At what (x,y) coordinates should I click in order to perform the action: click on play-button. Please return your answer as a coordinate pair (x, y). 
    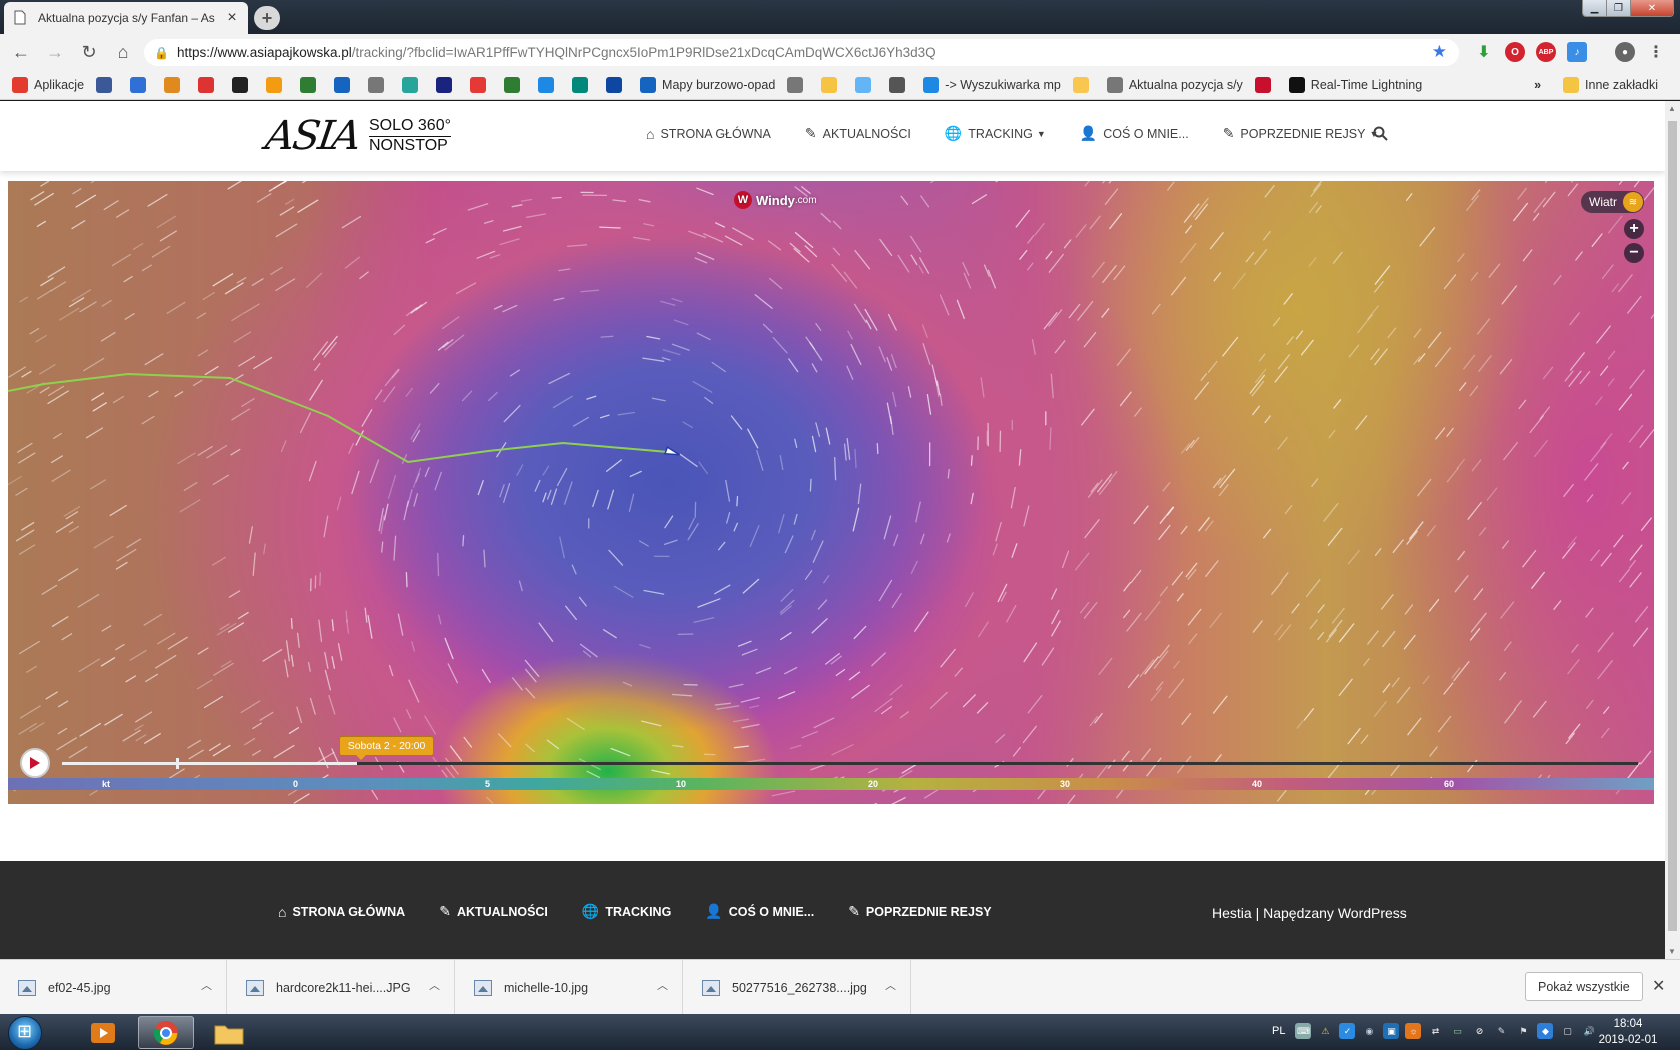
    Looking at the image, I should click on (35, 763).